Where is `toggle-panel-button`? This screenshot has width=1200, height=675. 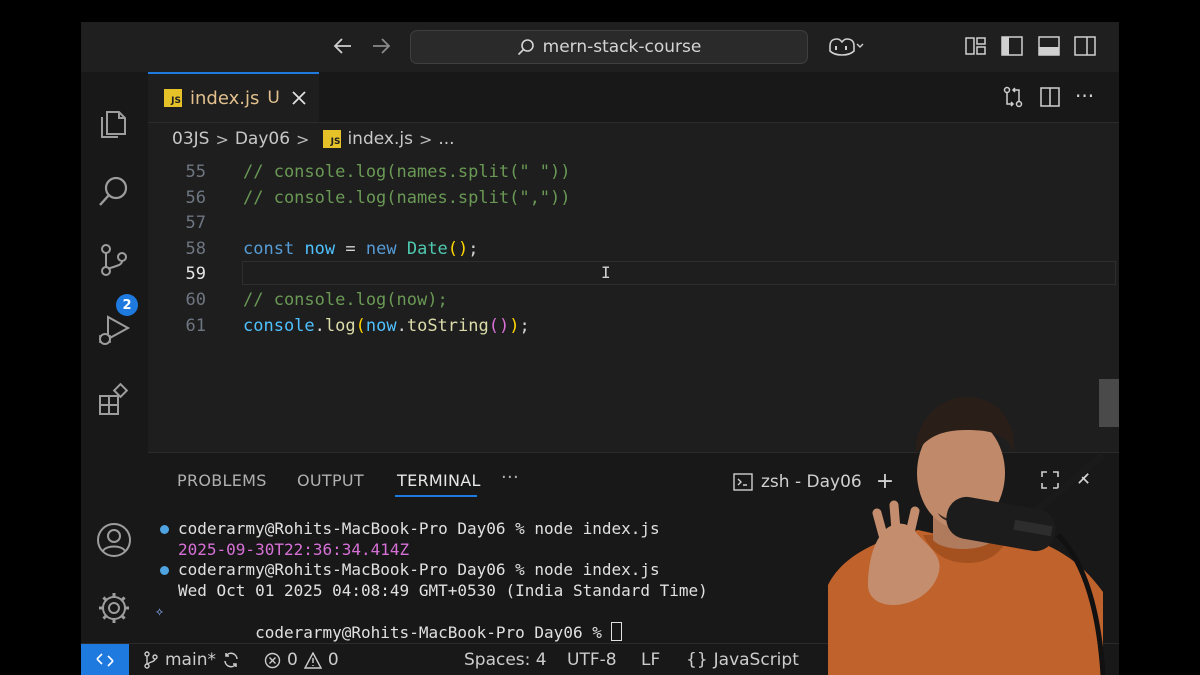 toggle-panel-button is located at coordinates (1049, 48).